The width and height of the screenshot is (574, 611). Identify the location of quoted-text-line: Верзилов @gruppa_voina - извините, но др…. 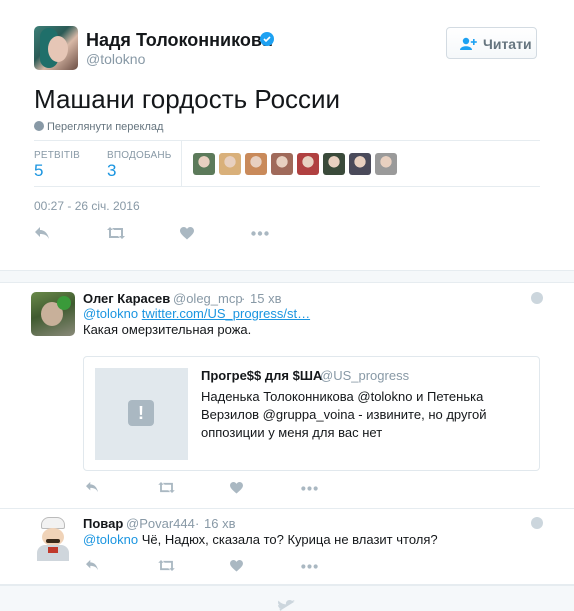
(344, 414).